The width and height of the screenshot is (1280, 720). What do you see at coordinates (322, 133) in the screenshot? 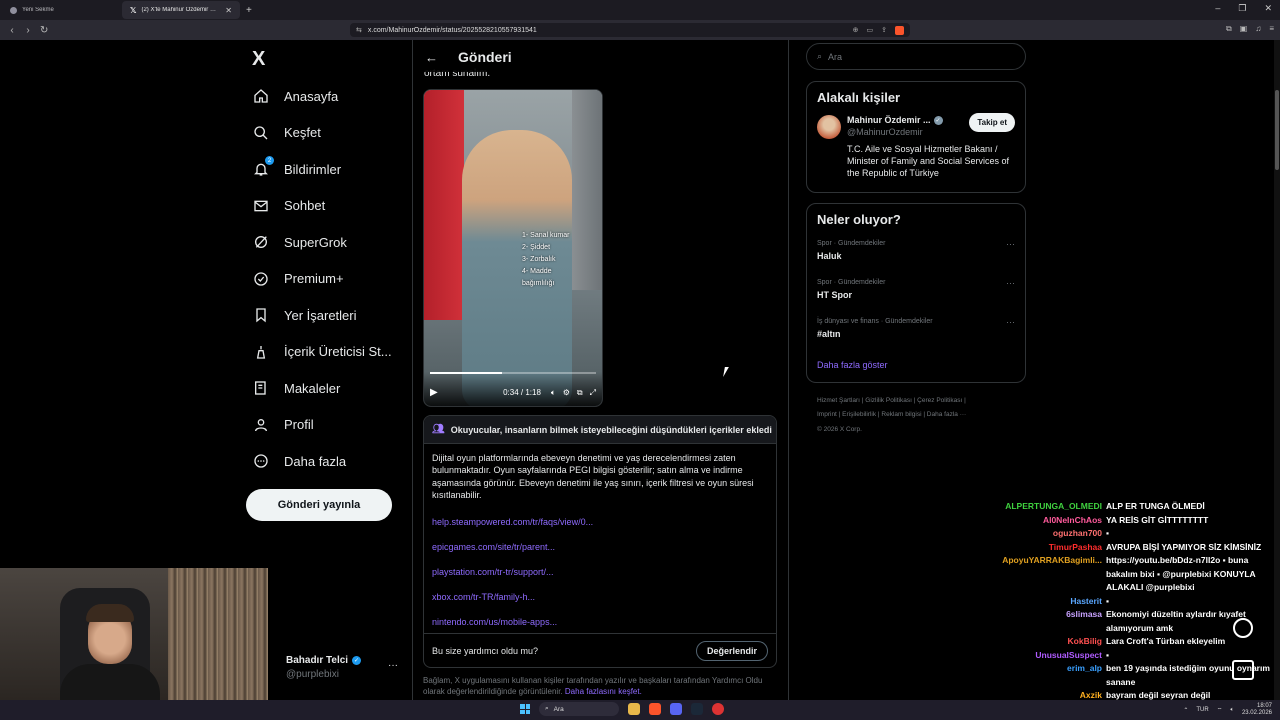
I see `sidebar-item-explore: Keşfet` at bounding box center [322, 133].